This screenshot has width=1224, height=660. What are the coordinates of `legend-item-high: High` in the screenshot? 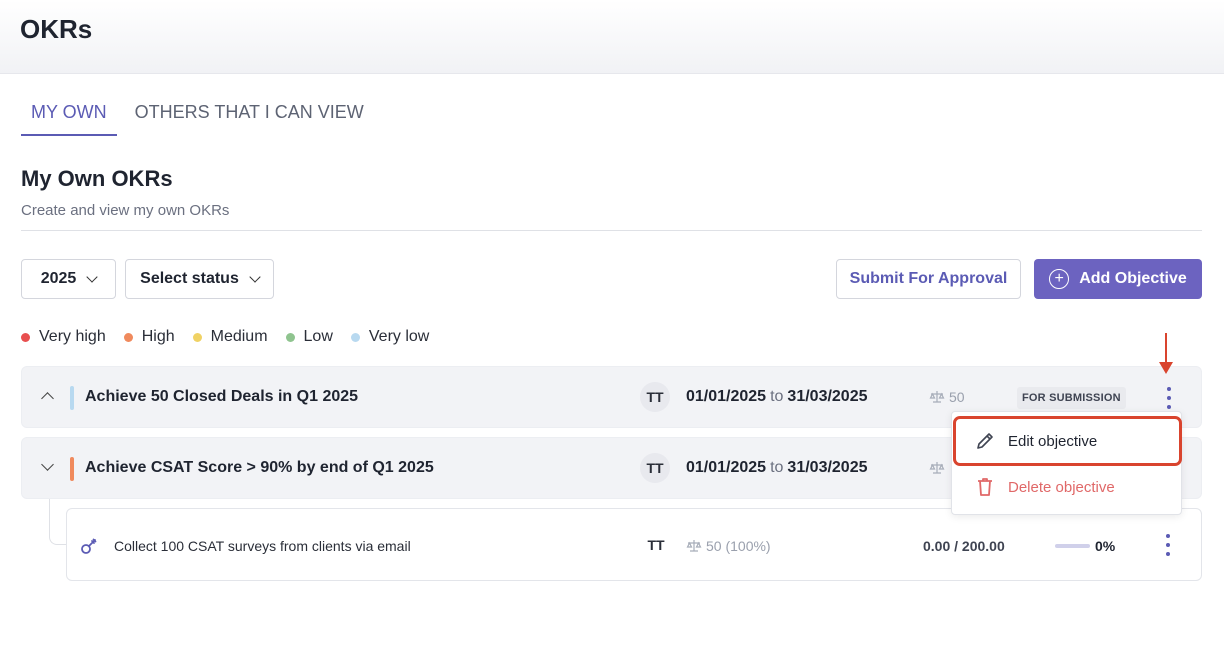 It's located at (149, 337).